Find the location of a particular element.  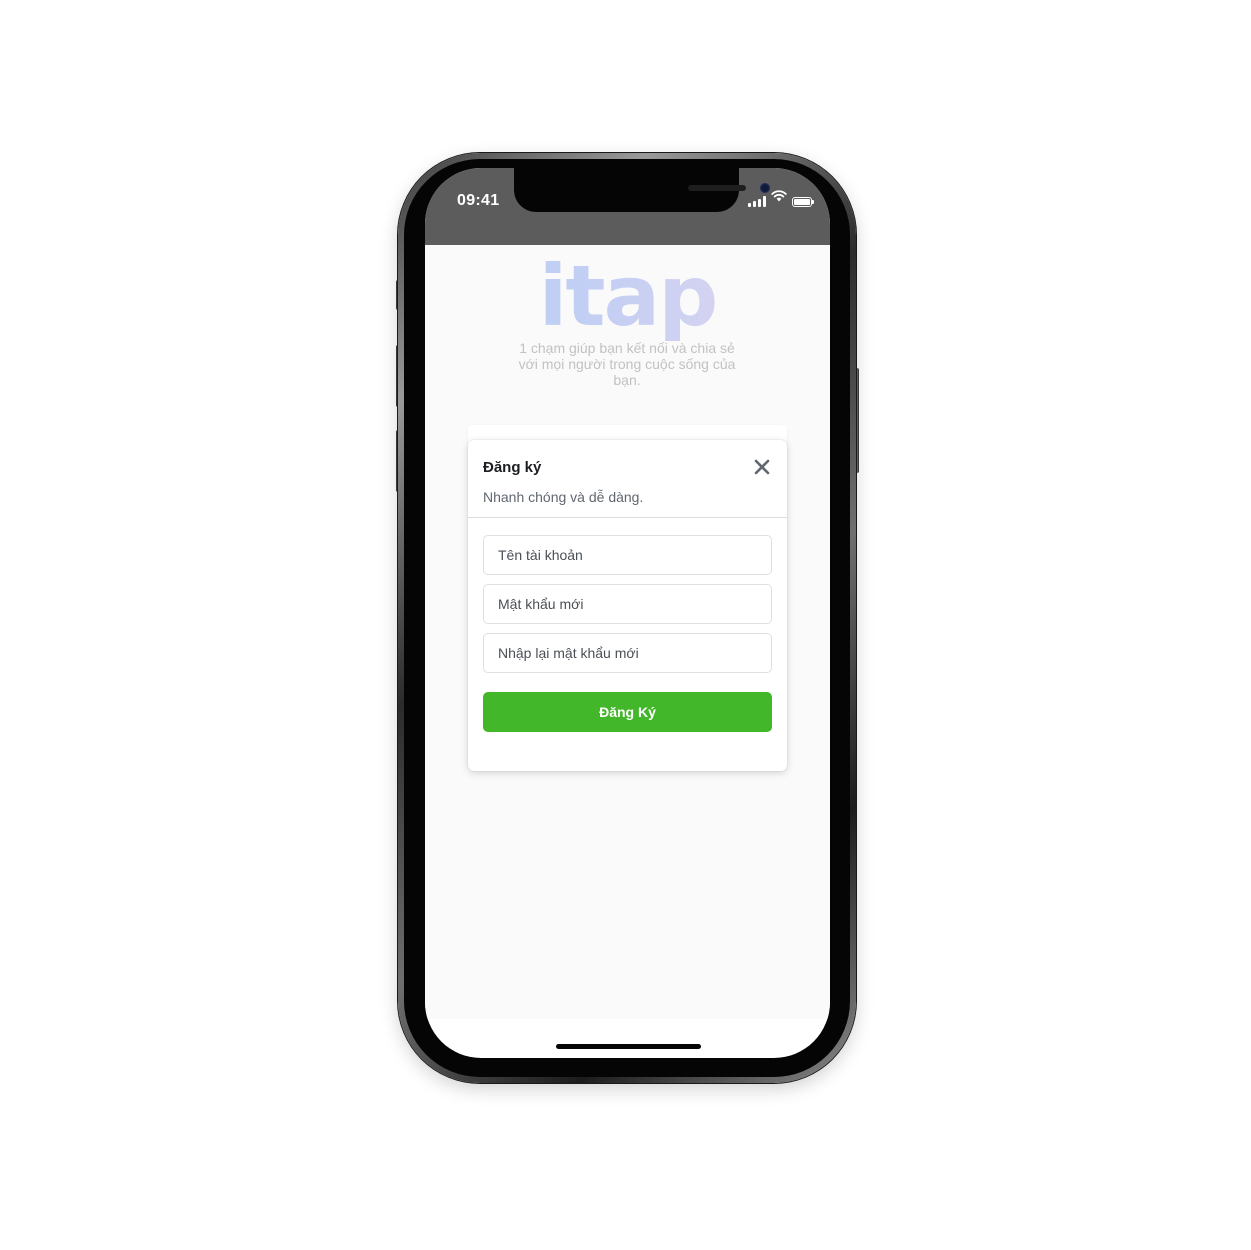

modal-subtitle: Nhanh chóng và dễ dàng. is located at coordinates (563, 497).